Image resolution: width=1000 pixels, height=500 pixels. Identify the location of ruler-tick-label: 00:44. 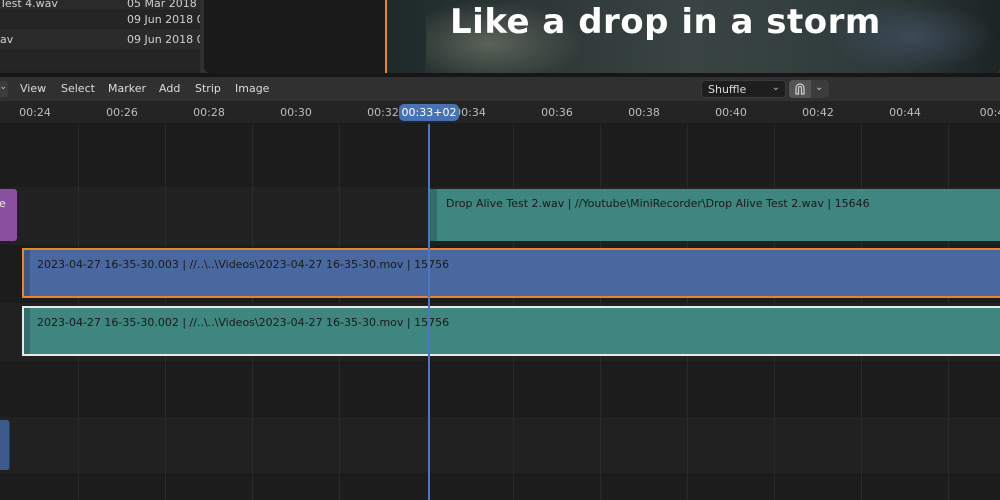
(905, 112).